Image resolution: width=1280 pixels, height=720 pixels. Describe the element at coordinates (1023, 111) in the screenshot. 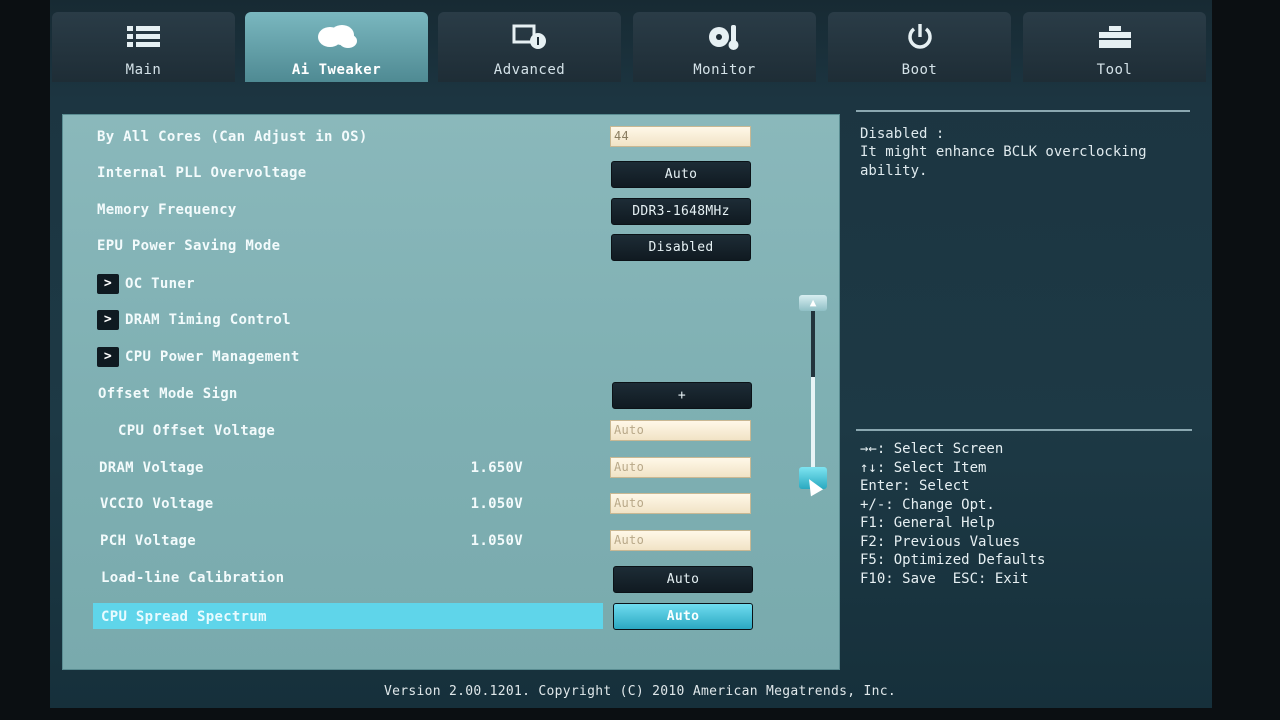

I see `help-divider` at that location.